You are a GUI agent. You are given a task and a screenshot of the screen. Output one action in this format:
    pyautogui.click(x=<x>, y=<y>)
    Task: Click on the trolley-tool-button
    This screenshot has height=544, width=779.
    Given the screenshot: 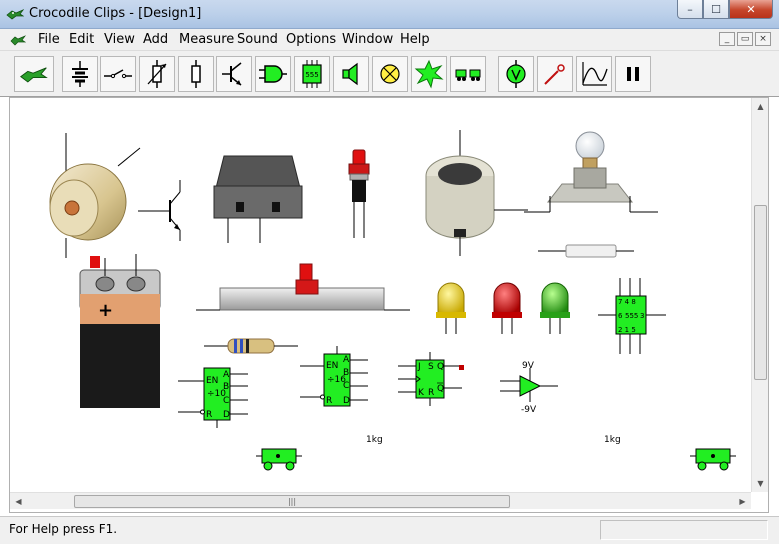 What is the action you would take?
    pyautogui.click(x=468, y=74)
    